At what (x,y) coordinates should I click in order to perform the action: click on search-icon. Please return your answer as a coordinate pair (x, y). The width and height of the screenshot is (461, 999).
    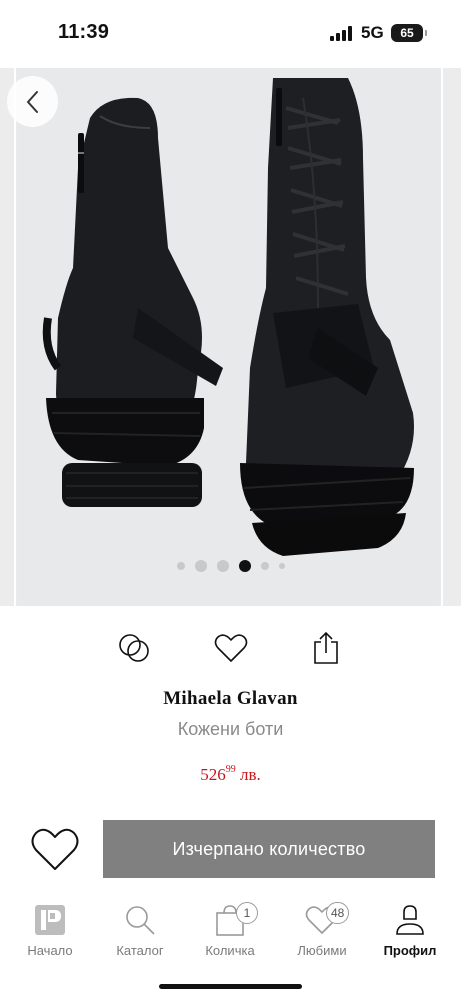
    Looking at the image, I should click on (140, 920).